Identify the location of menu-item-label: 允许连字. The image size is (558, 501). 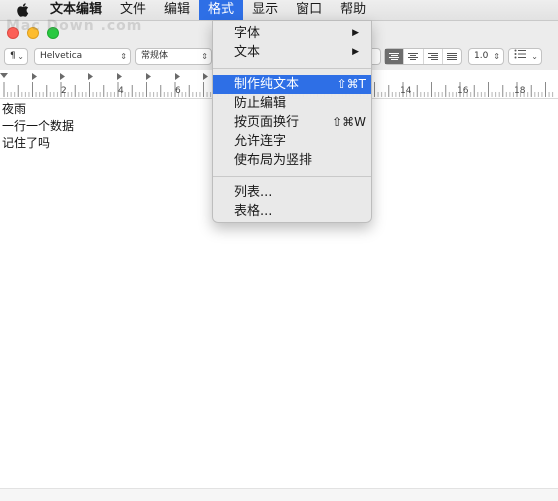
(260, 141).